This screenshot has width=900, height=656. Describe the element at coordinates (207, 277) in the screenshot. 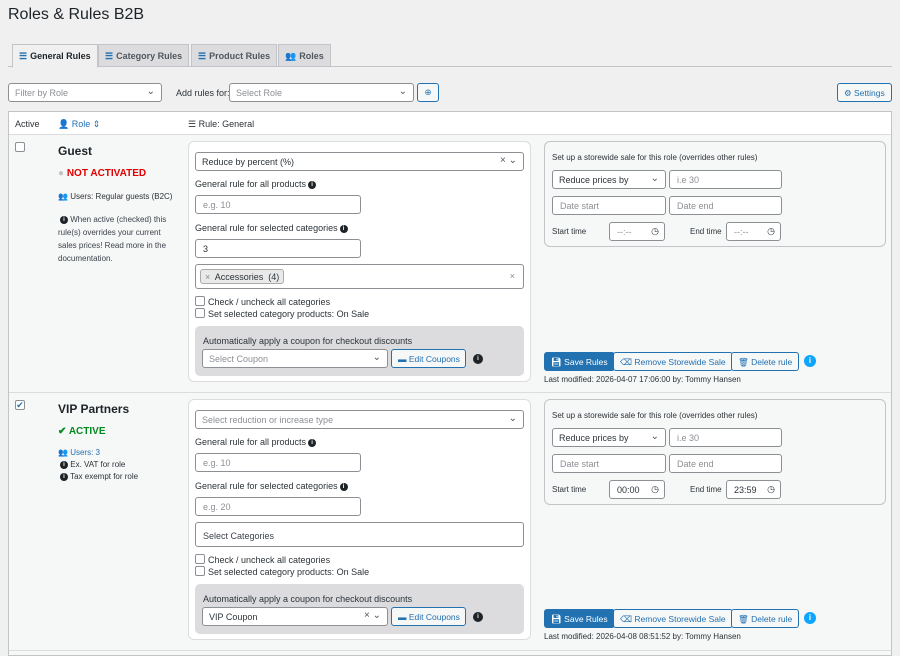

I see `remove-tag-icon: ×` at that location.